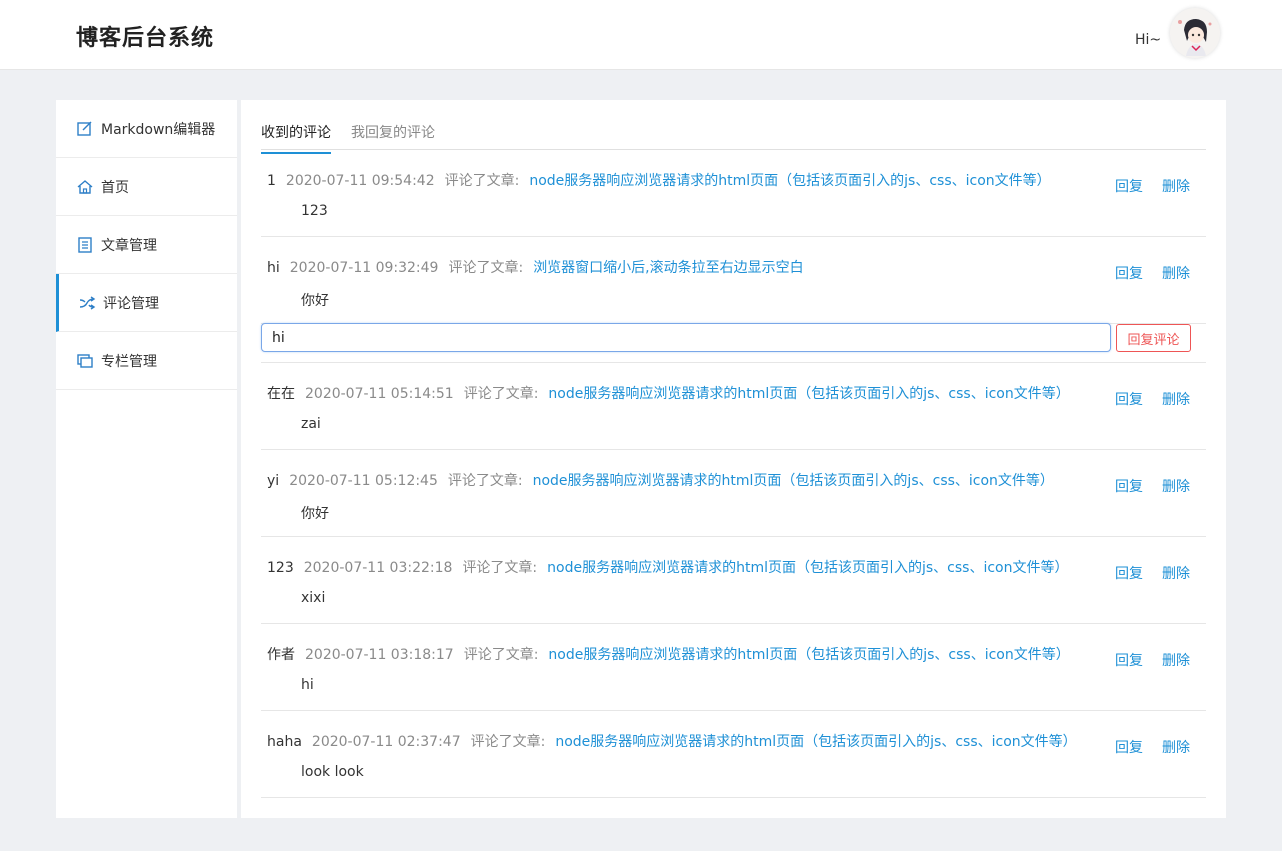 The image size is (1282, 851). I want to click on reply-form: 回复评论, so click(733, 338).